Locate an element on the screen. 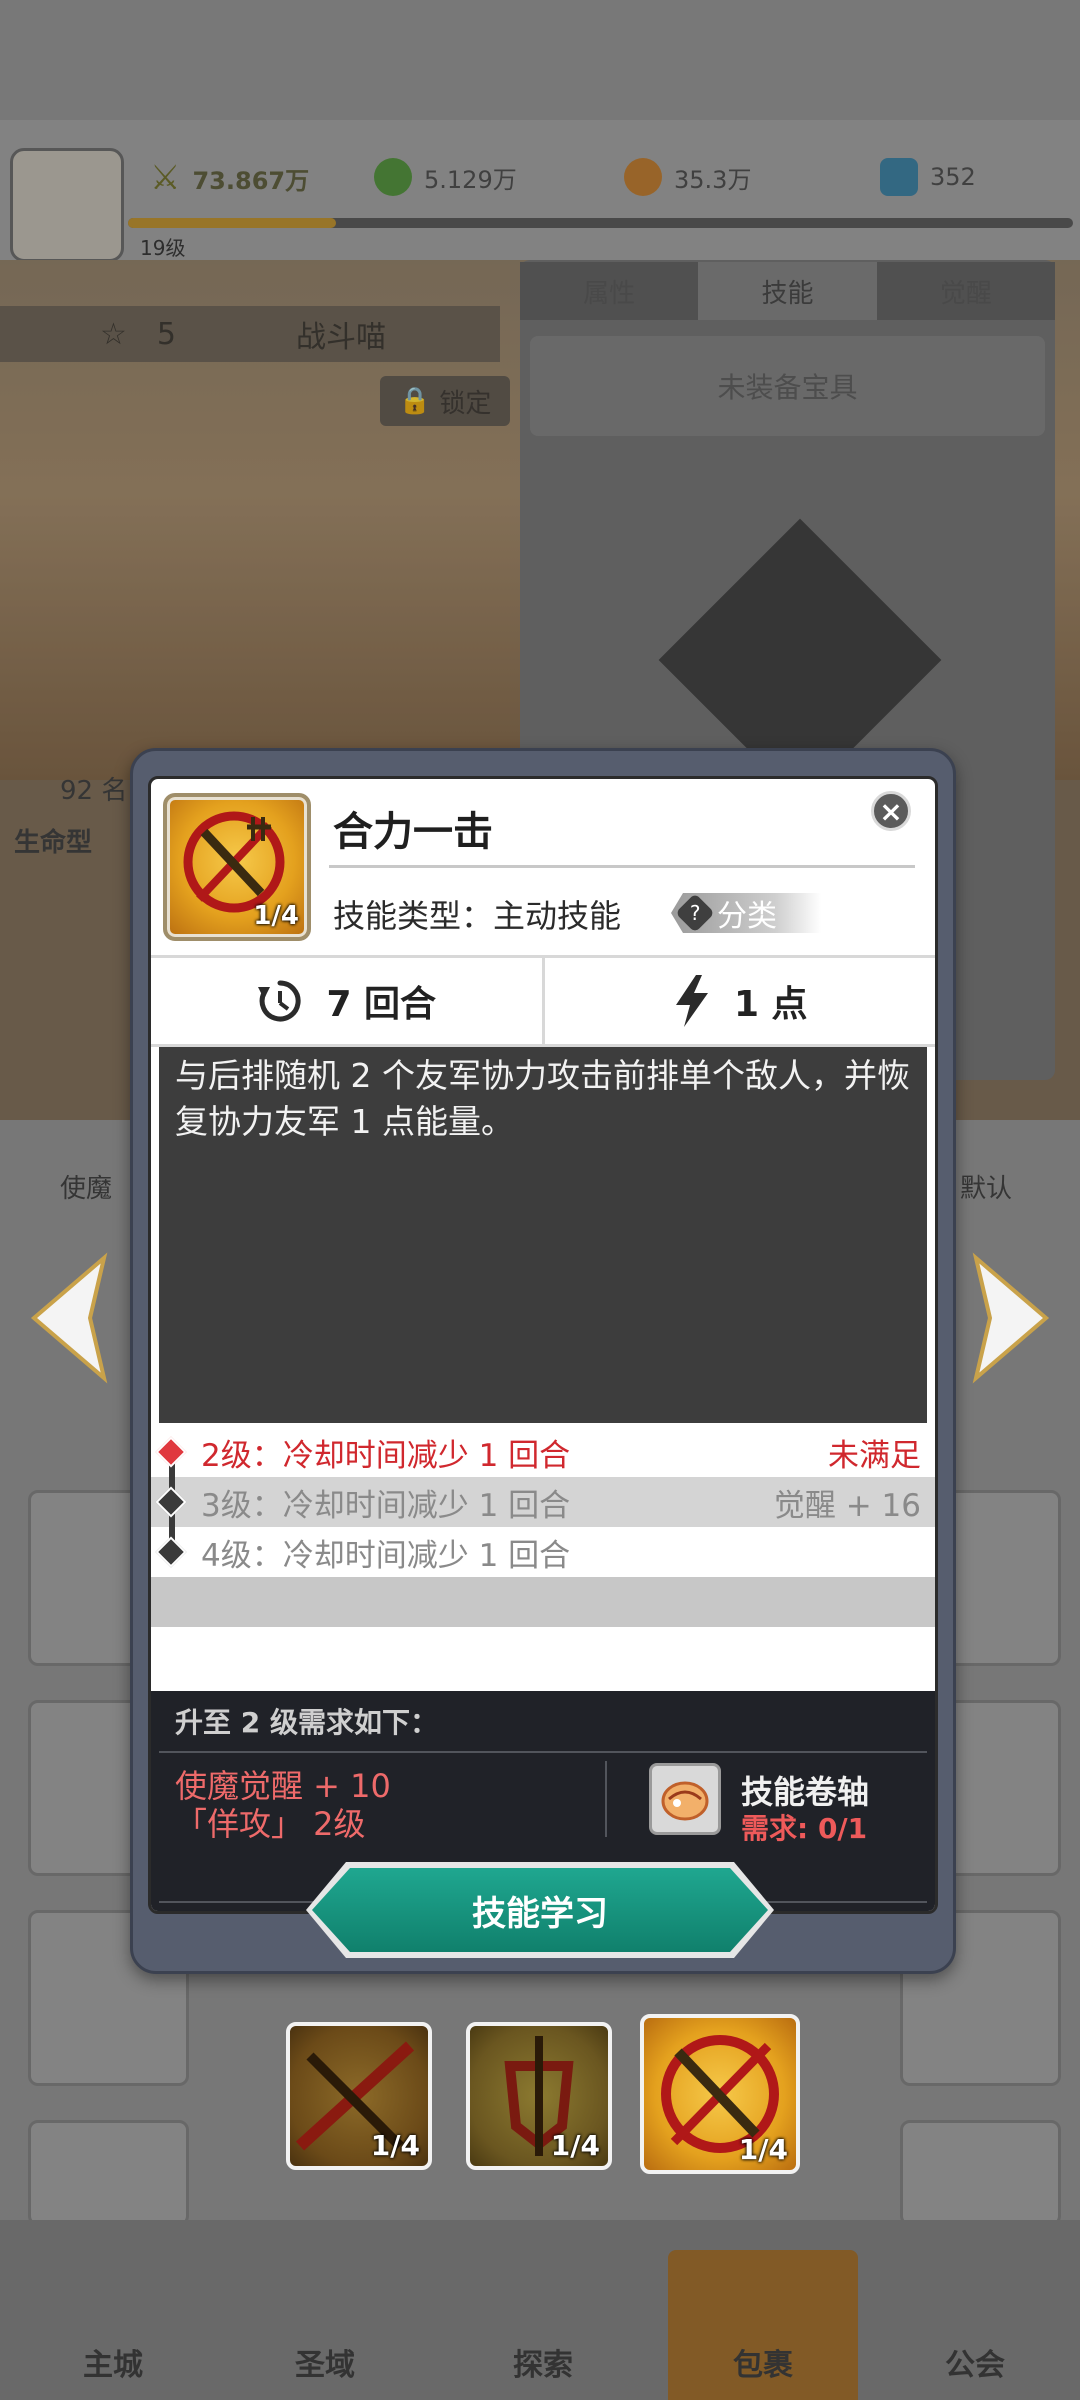 The width and height of the screenshot is (1080, 2400). upgrade-status: 觉醒 + 16 is located at coordinates (847, 1505).